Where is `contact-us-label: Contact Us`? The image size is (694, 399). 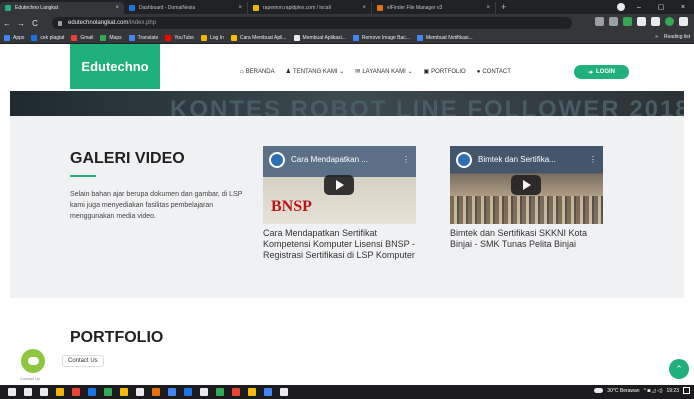 contact-us-label: Contact Us is located at coordinates (83, 361).